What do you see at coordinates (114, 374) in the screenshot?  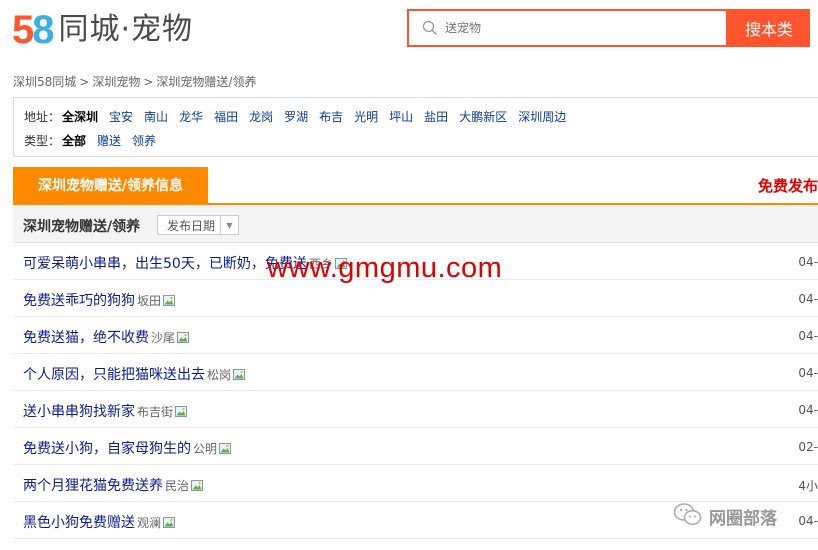 I see `listing-title-link: 个人原因，只能把猫咪送出去` at bounding box center [114, 374].